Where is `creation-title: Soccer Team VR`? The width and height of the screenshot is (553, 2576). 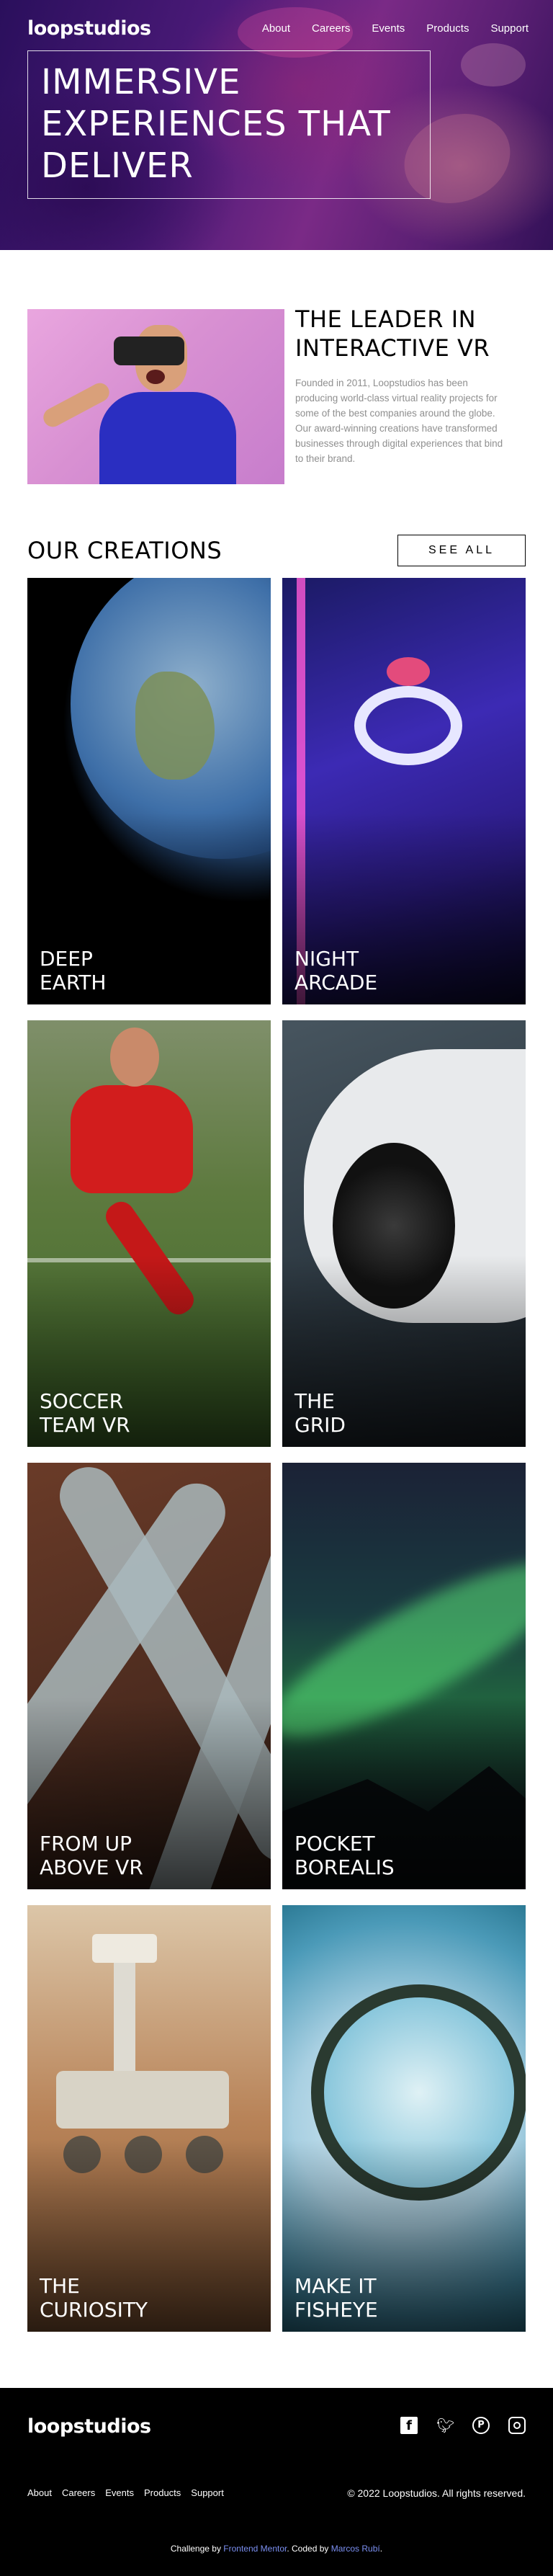
creation-title: Soccer Team VR is located at coordinates (85, 1413).